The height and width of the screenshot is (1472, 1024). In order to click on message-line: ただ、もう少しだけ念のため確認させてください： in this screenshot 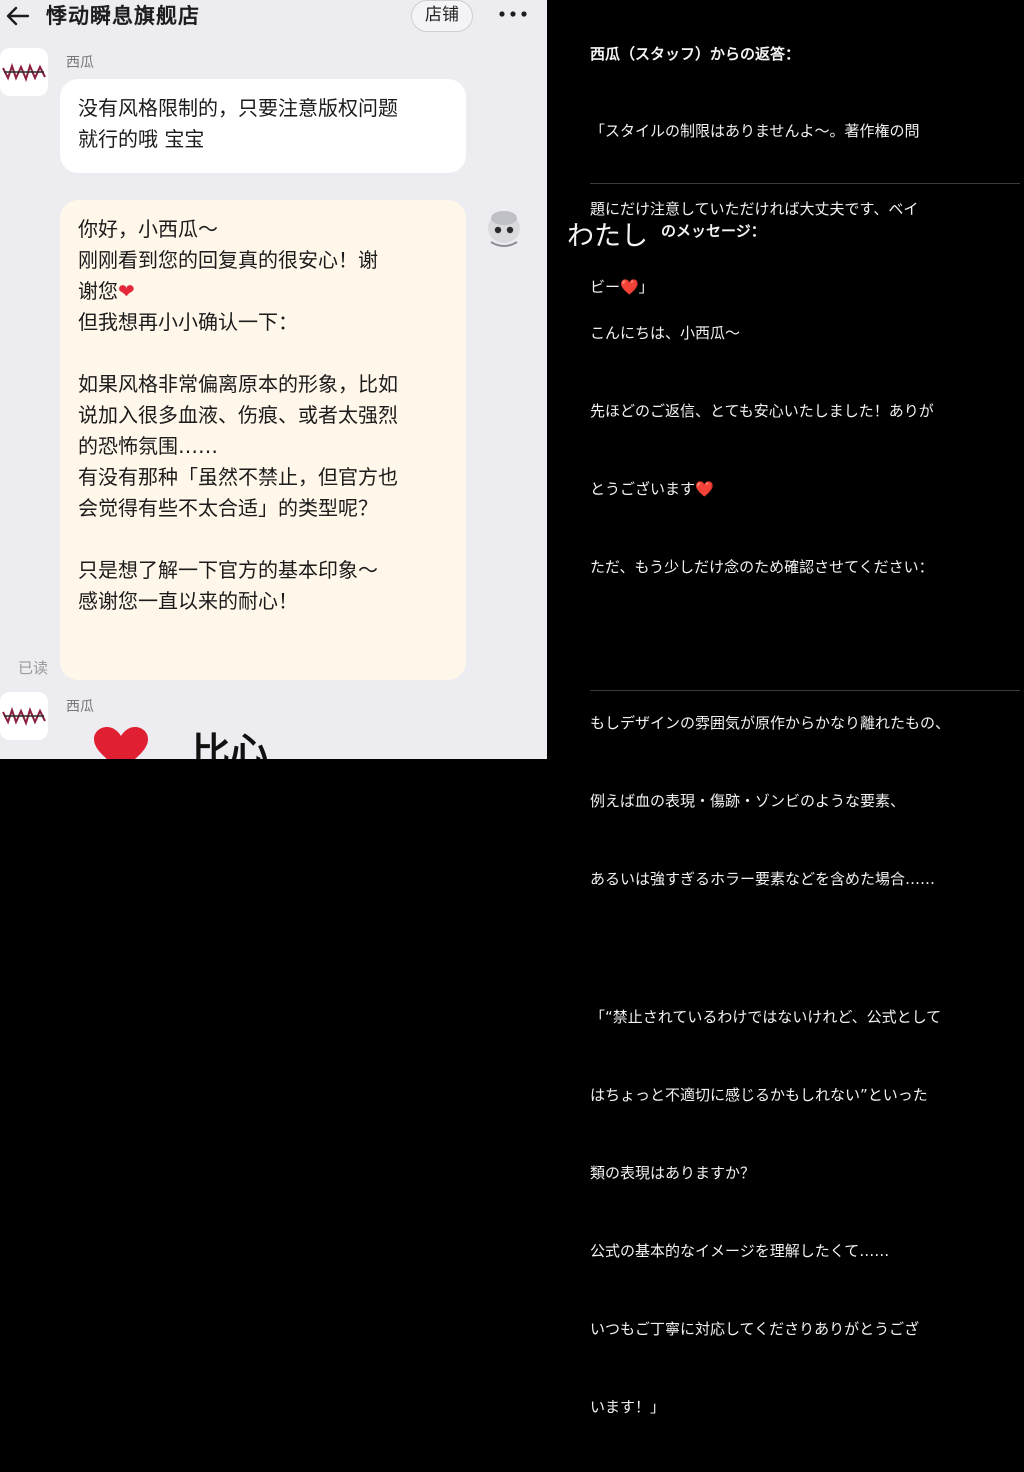, I will do `click(762, 567)`.